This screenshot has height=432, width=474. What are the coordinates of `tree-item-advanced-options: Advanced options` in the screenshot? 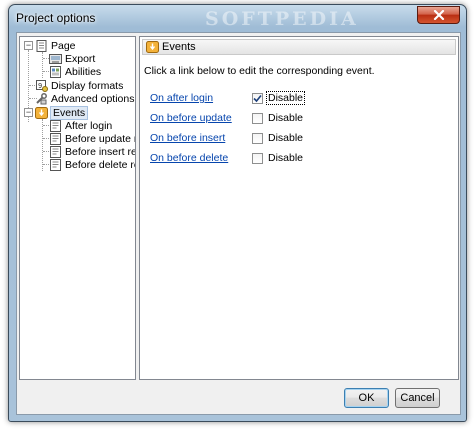 It's located at (84, 98).